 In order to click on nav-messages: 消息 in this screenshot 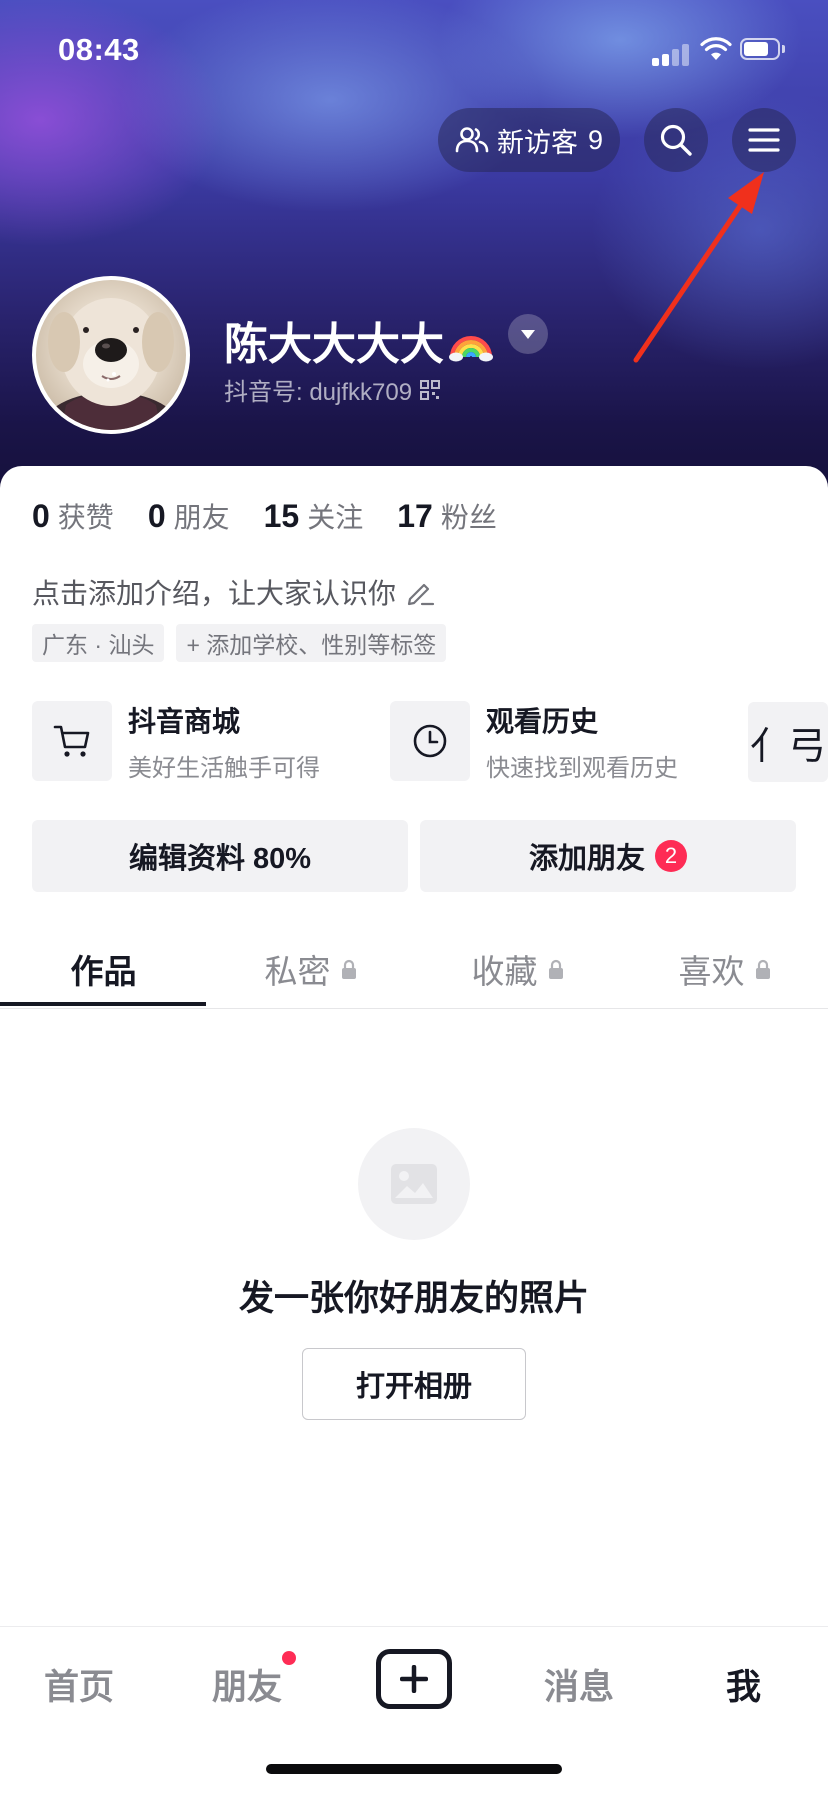, I will do `click(579, 1684)`.